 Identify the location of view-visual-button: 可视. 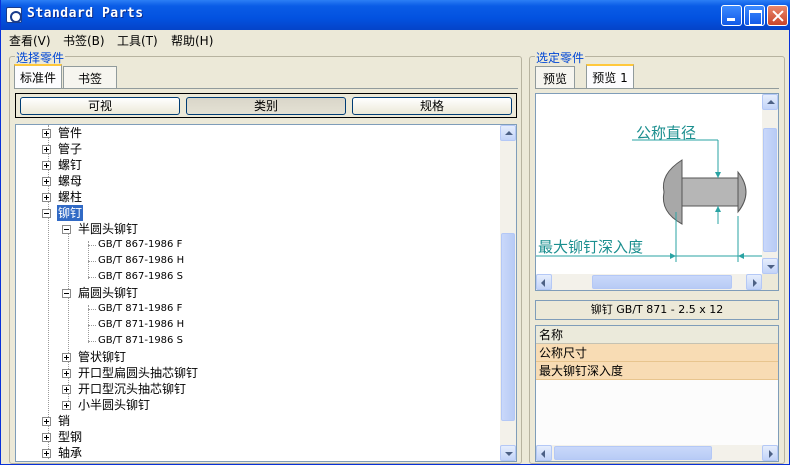
(100, 106).